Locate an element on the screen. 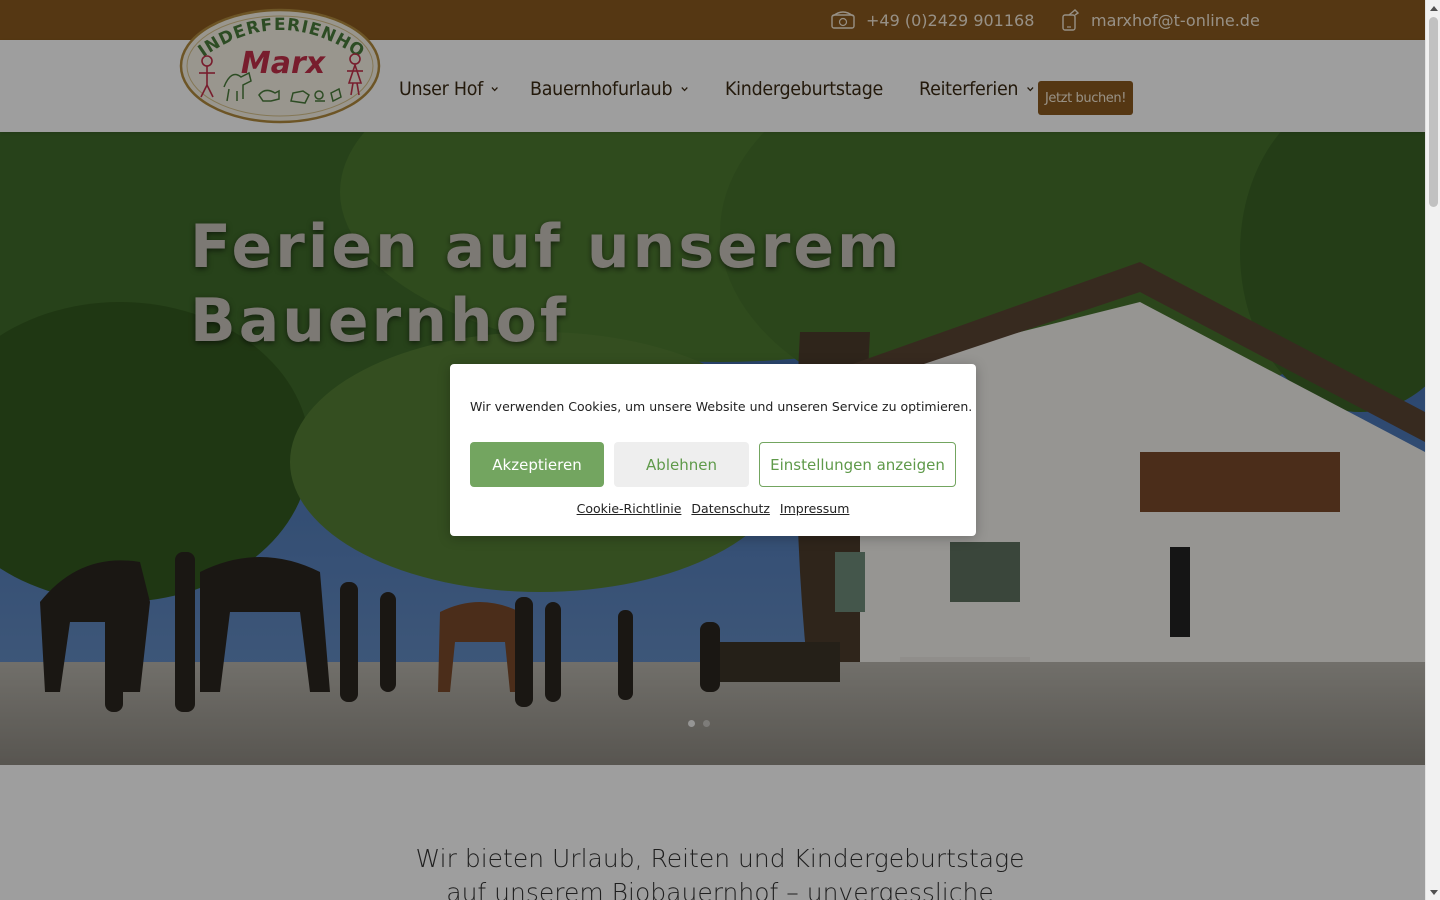 This screenshot has height=900, width=1440. scroll-down-arrow-icon is located at coordinates (1433, 892).